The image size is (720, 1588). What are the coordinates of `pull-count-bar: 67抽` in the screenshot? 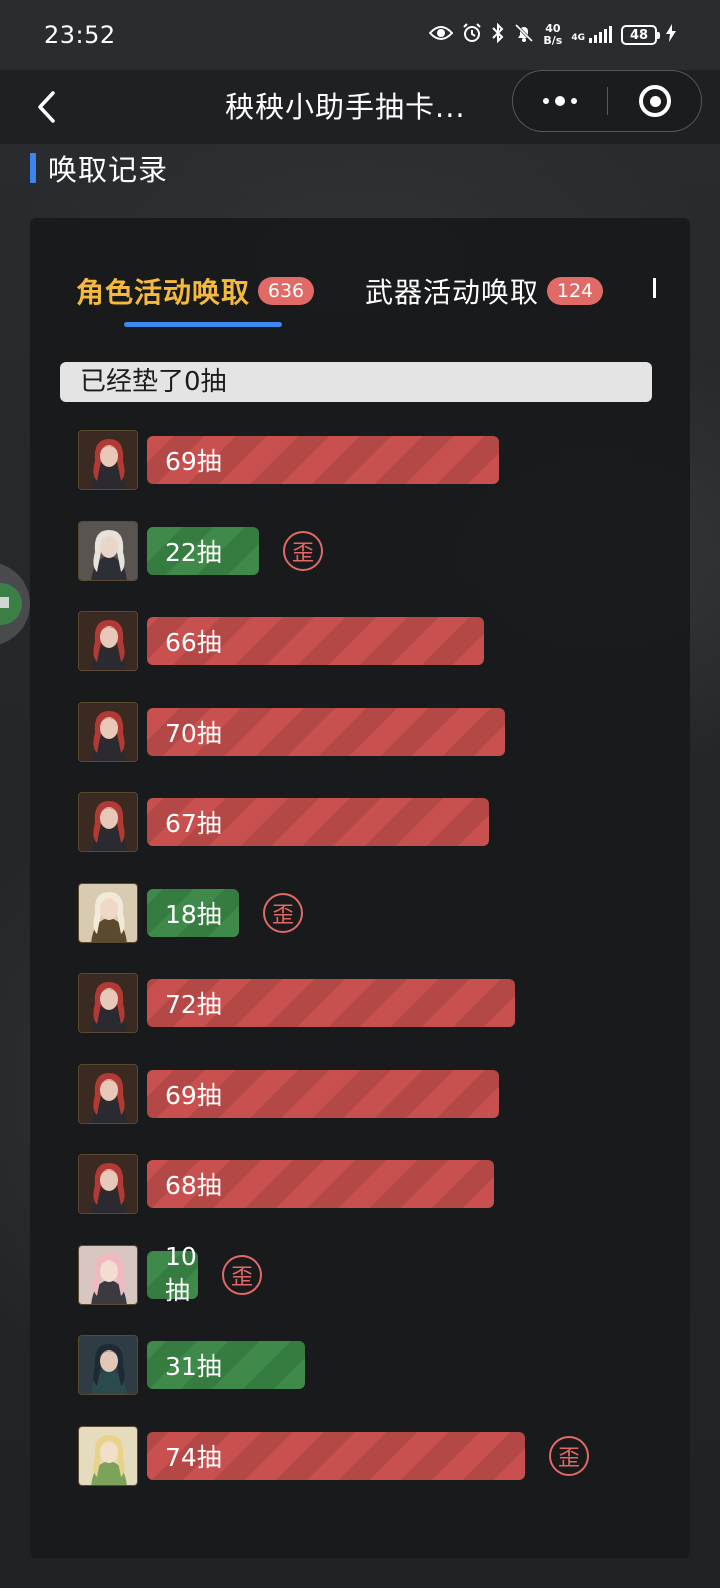 It's located at (318, 822).